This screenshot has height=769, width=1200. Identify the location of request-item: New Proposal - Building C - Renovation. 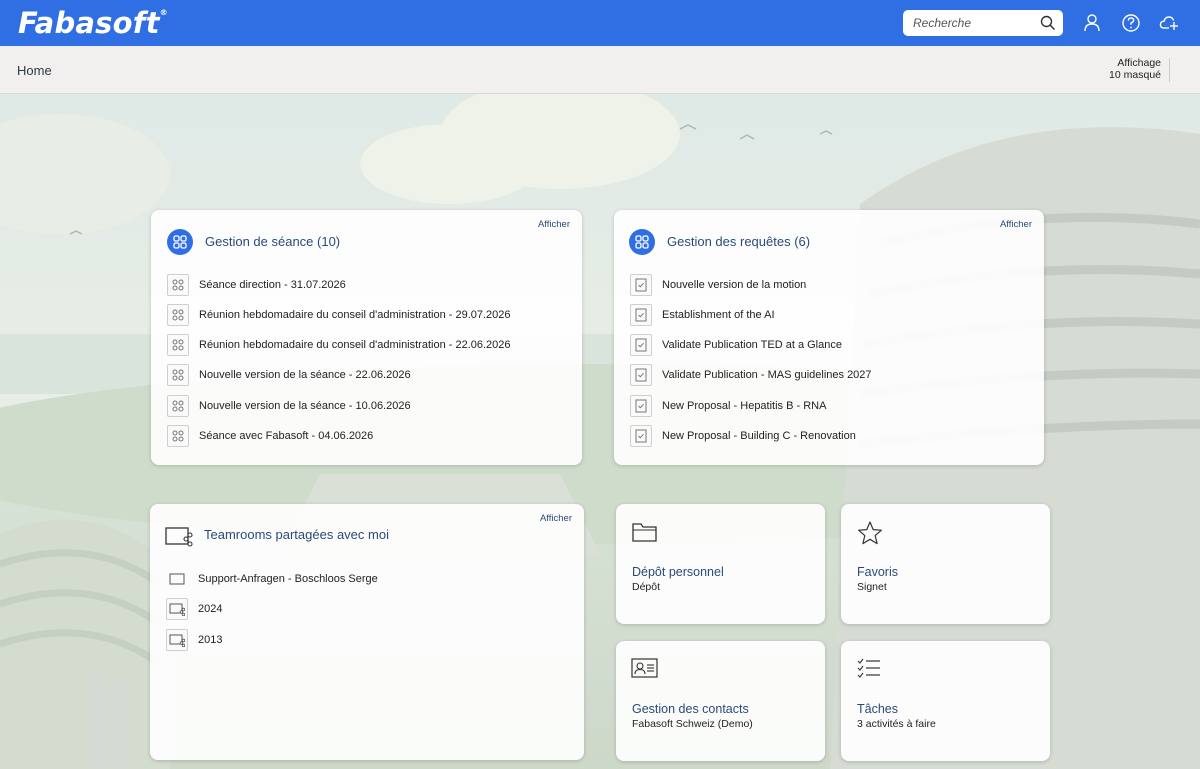
(743, 436).